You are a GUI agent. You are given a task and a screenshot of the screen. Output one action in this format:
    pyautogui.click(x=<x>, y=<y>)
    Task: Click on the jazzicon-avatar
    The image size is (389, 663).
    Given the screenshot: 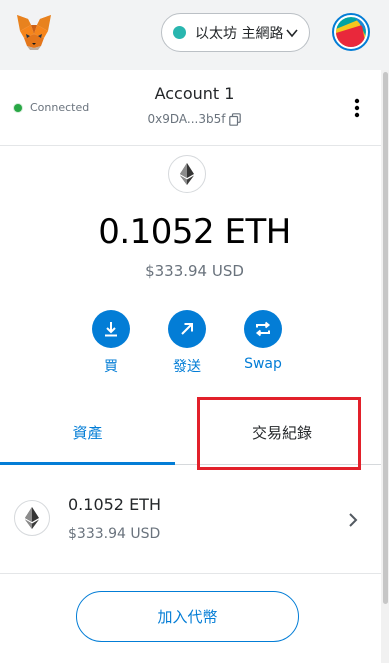 What is the action you would take?
    pyautogui.click(x=351, y=32)
    